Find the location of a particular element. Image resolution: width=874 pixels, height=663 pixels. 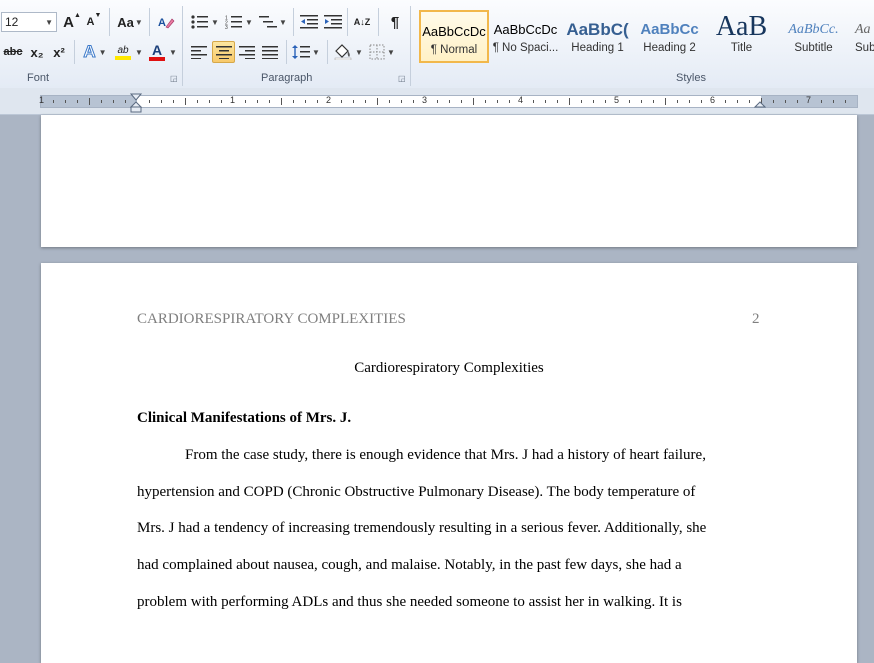

multilevel-list-icon is located at coordinates (268, 22).